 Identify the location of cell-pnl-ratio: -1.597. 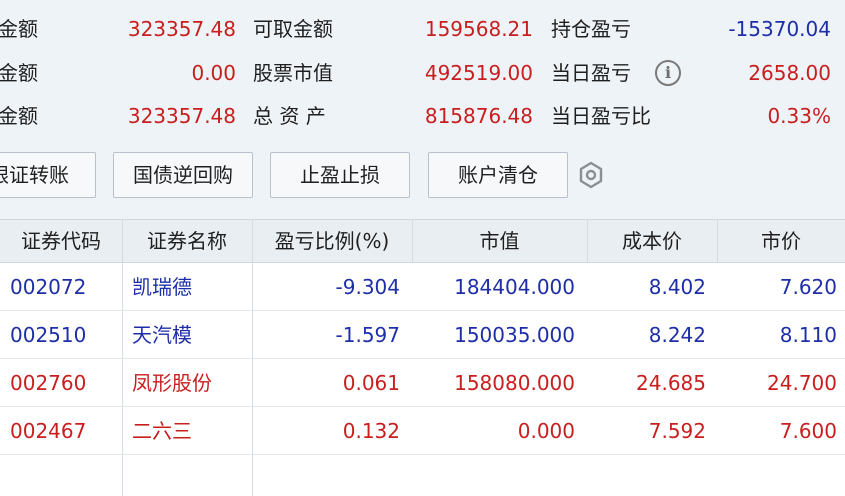
(367, 335).